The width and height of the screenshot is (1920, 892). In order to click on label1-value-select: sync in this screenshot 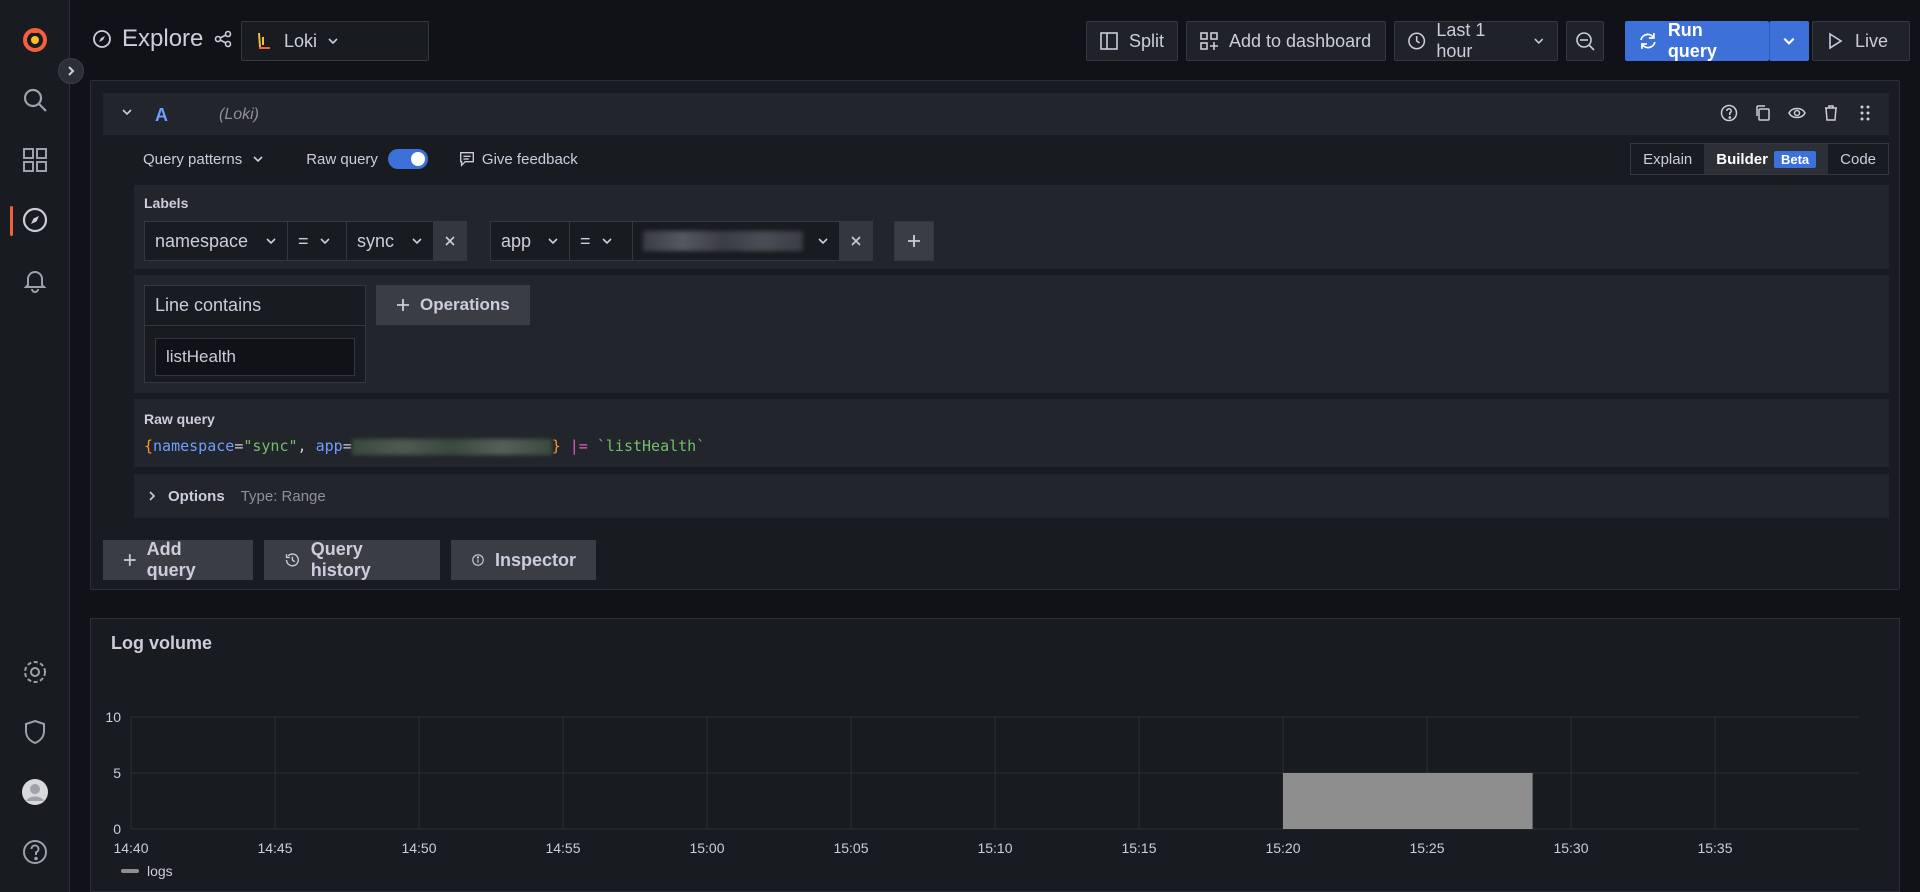, I will do `click(390, 241)`.